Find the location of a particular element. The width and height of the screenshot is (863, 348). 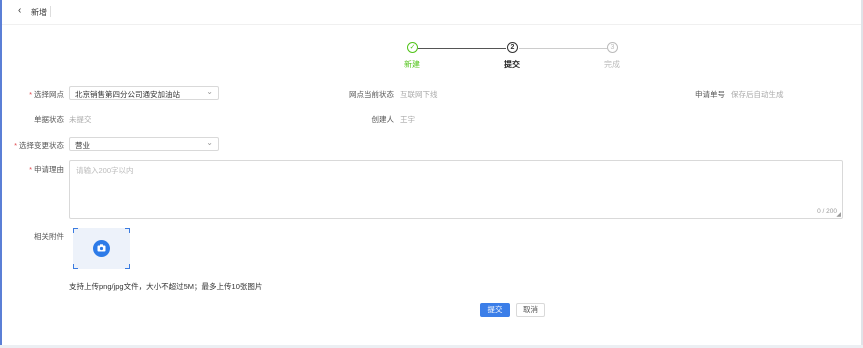

attachment-label: 相关附件 is located at coordinates (49, 236).